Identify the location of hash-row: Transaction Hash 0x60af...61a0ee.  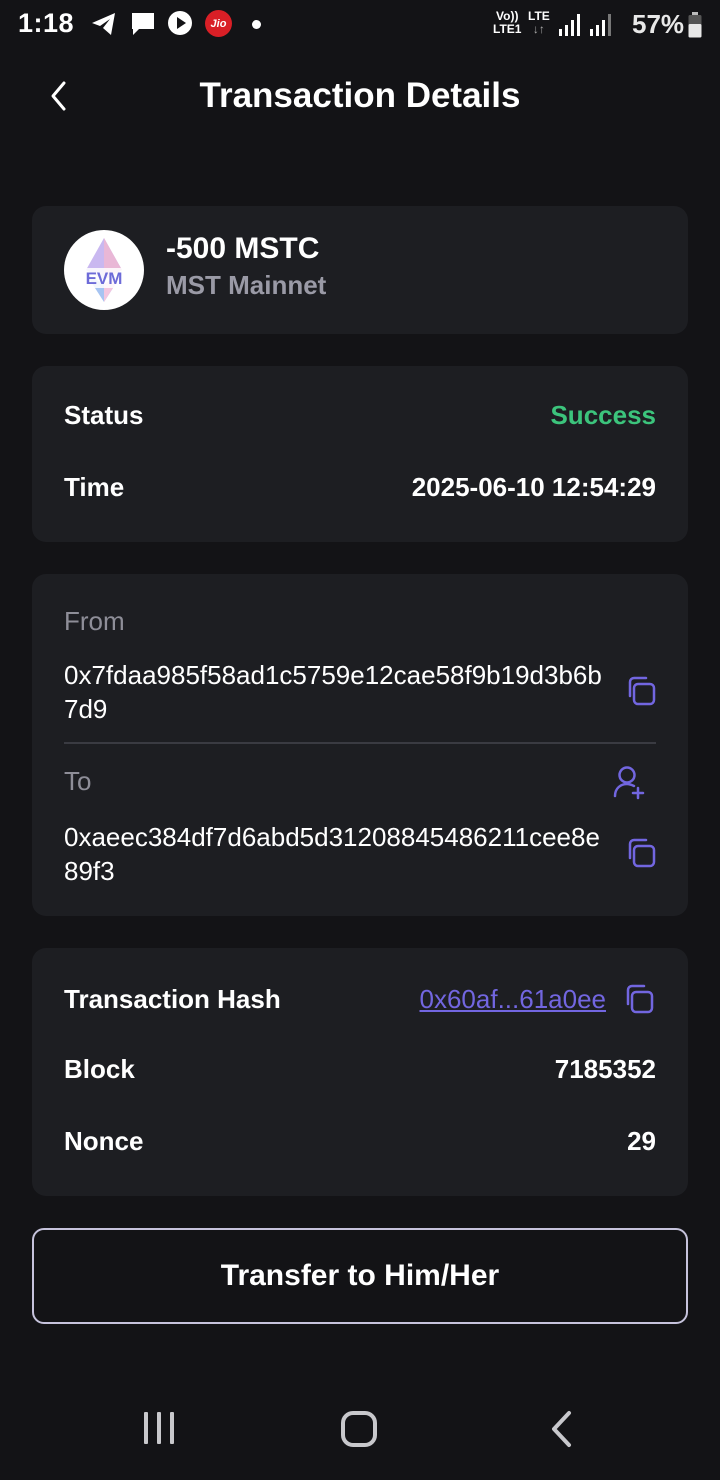
(360, 999).